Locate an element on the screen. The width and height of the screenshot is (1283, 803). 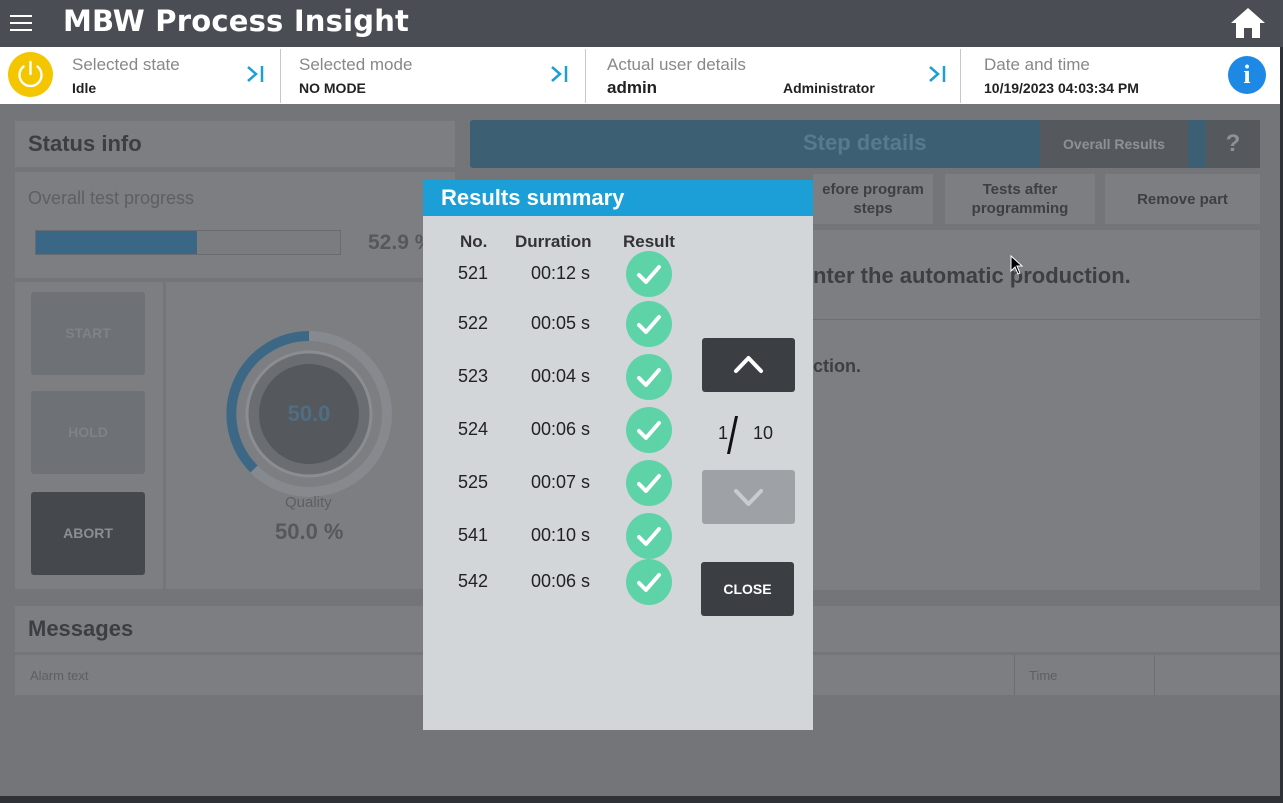
power-icon is located at coordinates (30, 74).